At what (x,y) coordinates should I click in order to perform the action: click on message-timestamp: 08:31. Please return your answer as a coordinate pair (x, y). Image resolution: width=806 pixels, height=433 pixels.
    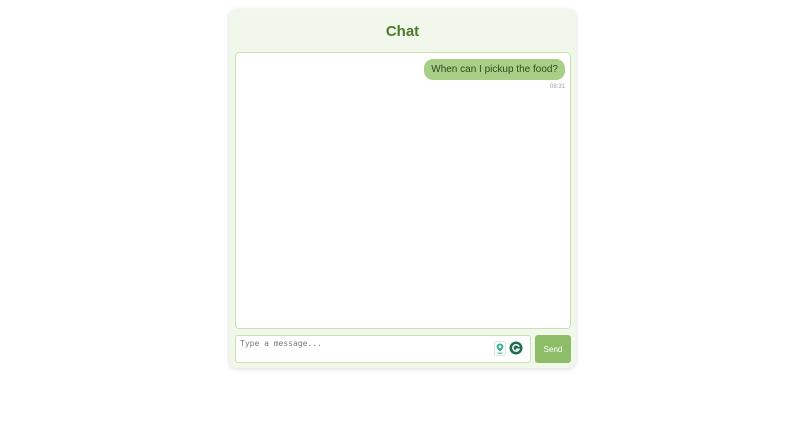
    Looking at the image, I should click on (557, 87).